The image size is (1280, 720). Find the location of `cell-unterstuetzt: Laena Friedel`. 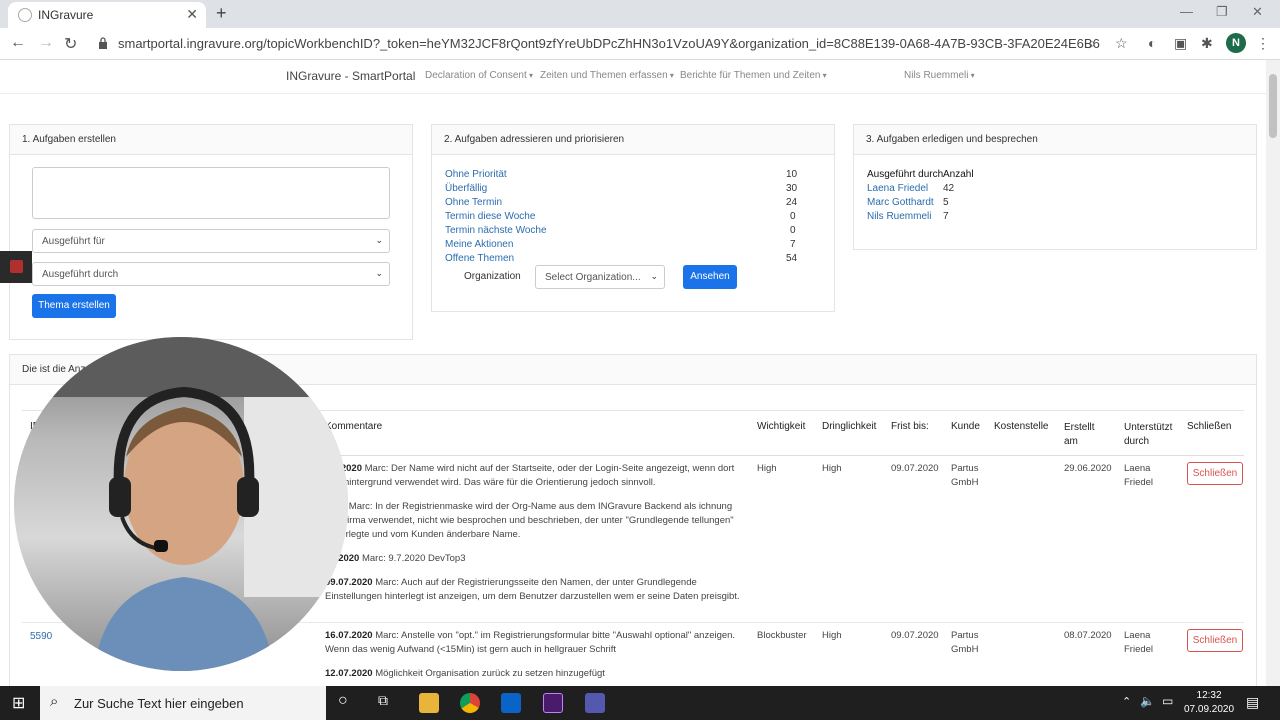

cell-unterstuetzt: Laena Friedel is located at coordinates (1139, 642).